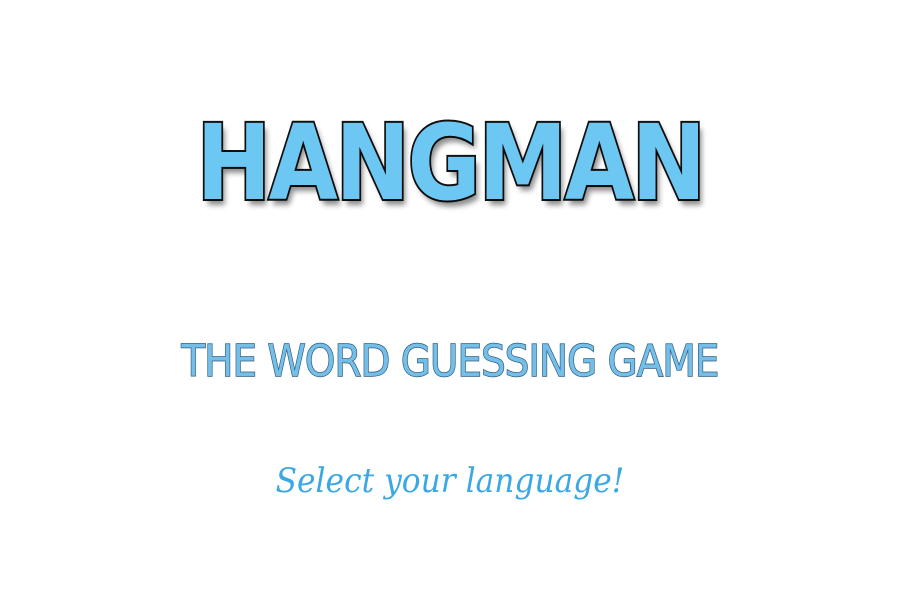  Describe the element at coordinates (450, 361) in the screenshot. I see `game-subtitle: THE WORD GUESSING GAME` at that location.